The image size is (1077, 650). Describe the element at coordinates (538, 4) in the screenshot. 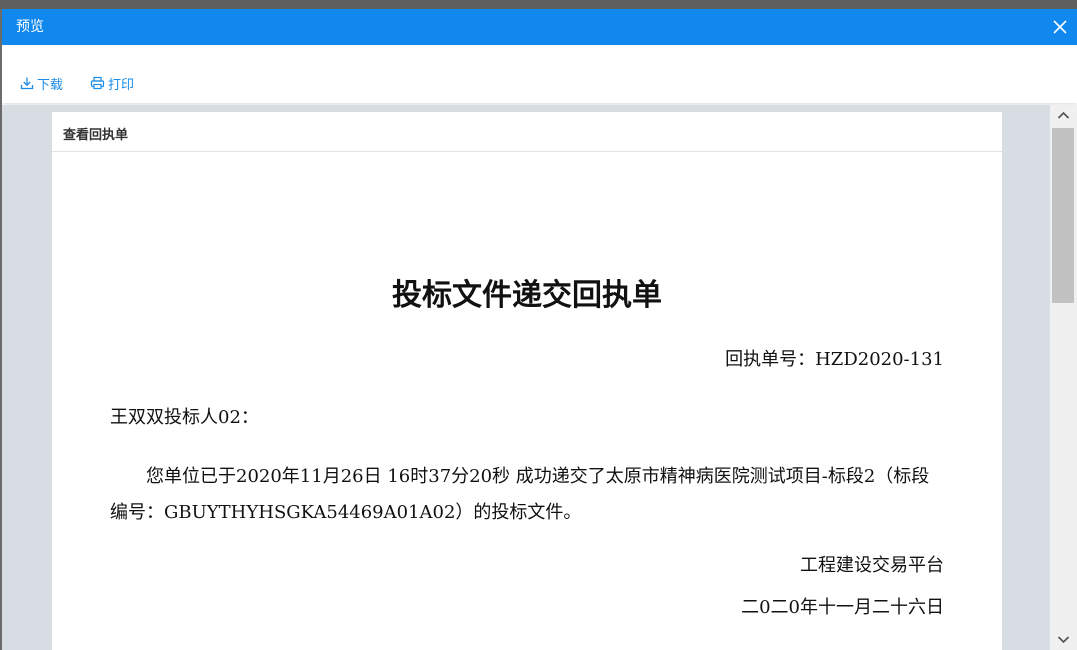

I see `background-window-strip` at that location.